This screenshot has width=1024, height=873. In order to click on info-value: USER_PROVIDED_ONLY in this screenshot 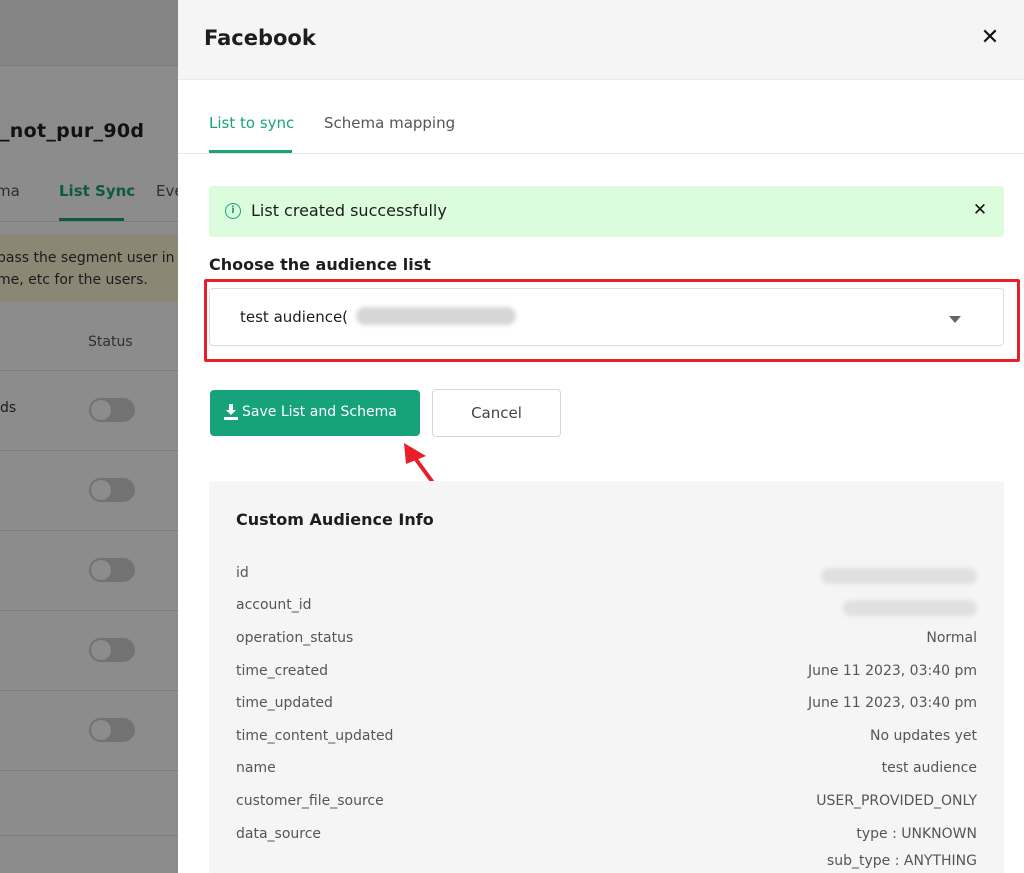, I will do `click(896, 801)`.